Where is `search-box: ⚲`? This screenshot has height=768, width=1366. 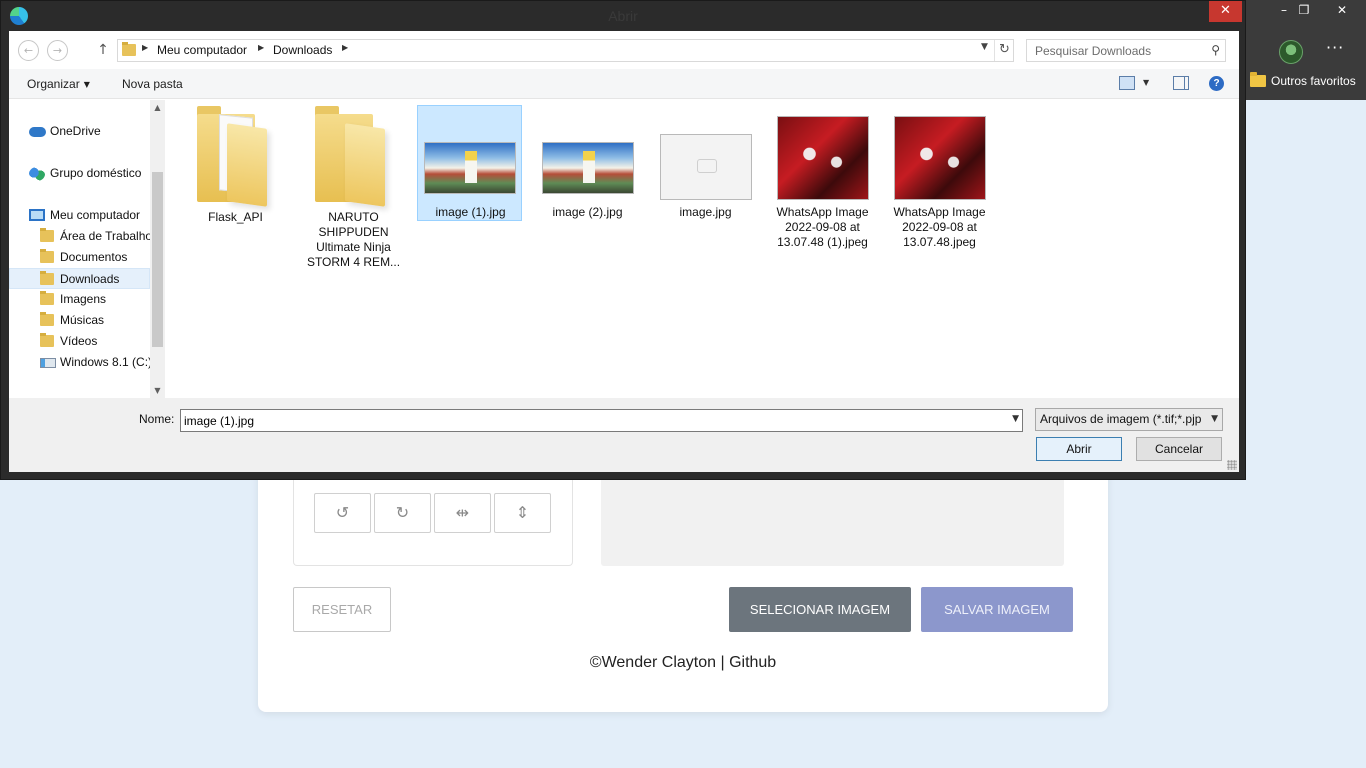 search-box: ⚲ is located at coordinates (1126, 50).